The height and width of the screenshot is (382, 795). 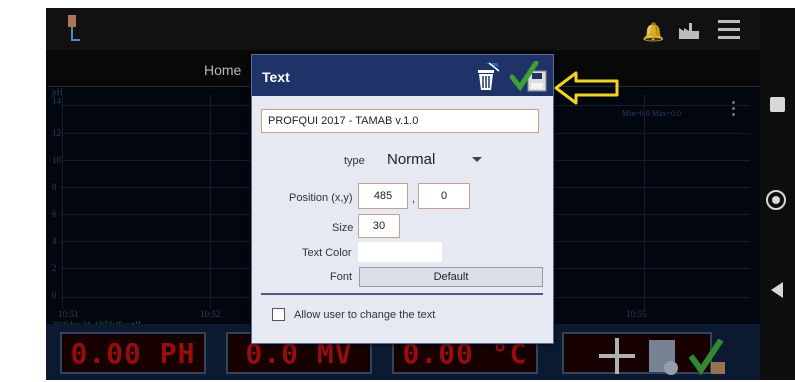 What do you see at coordinates (400, 252) in the screenshot?
I see `text-color-swatch` at bounding box center [400, 252].